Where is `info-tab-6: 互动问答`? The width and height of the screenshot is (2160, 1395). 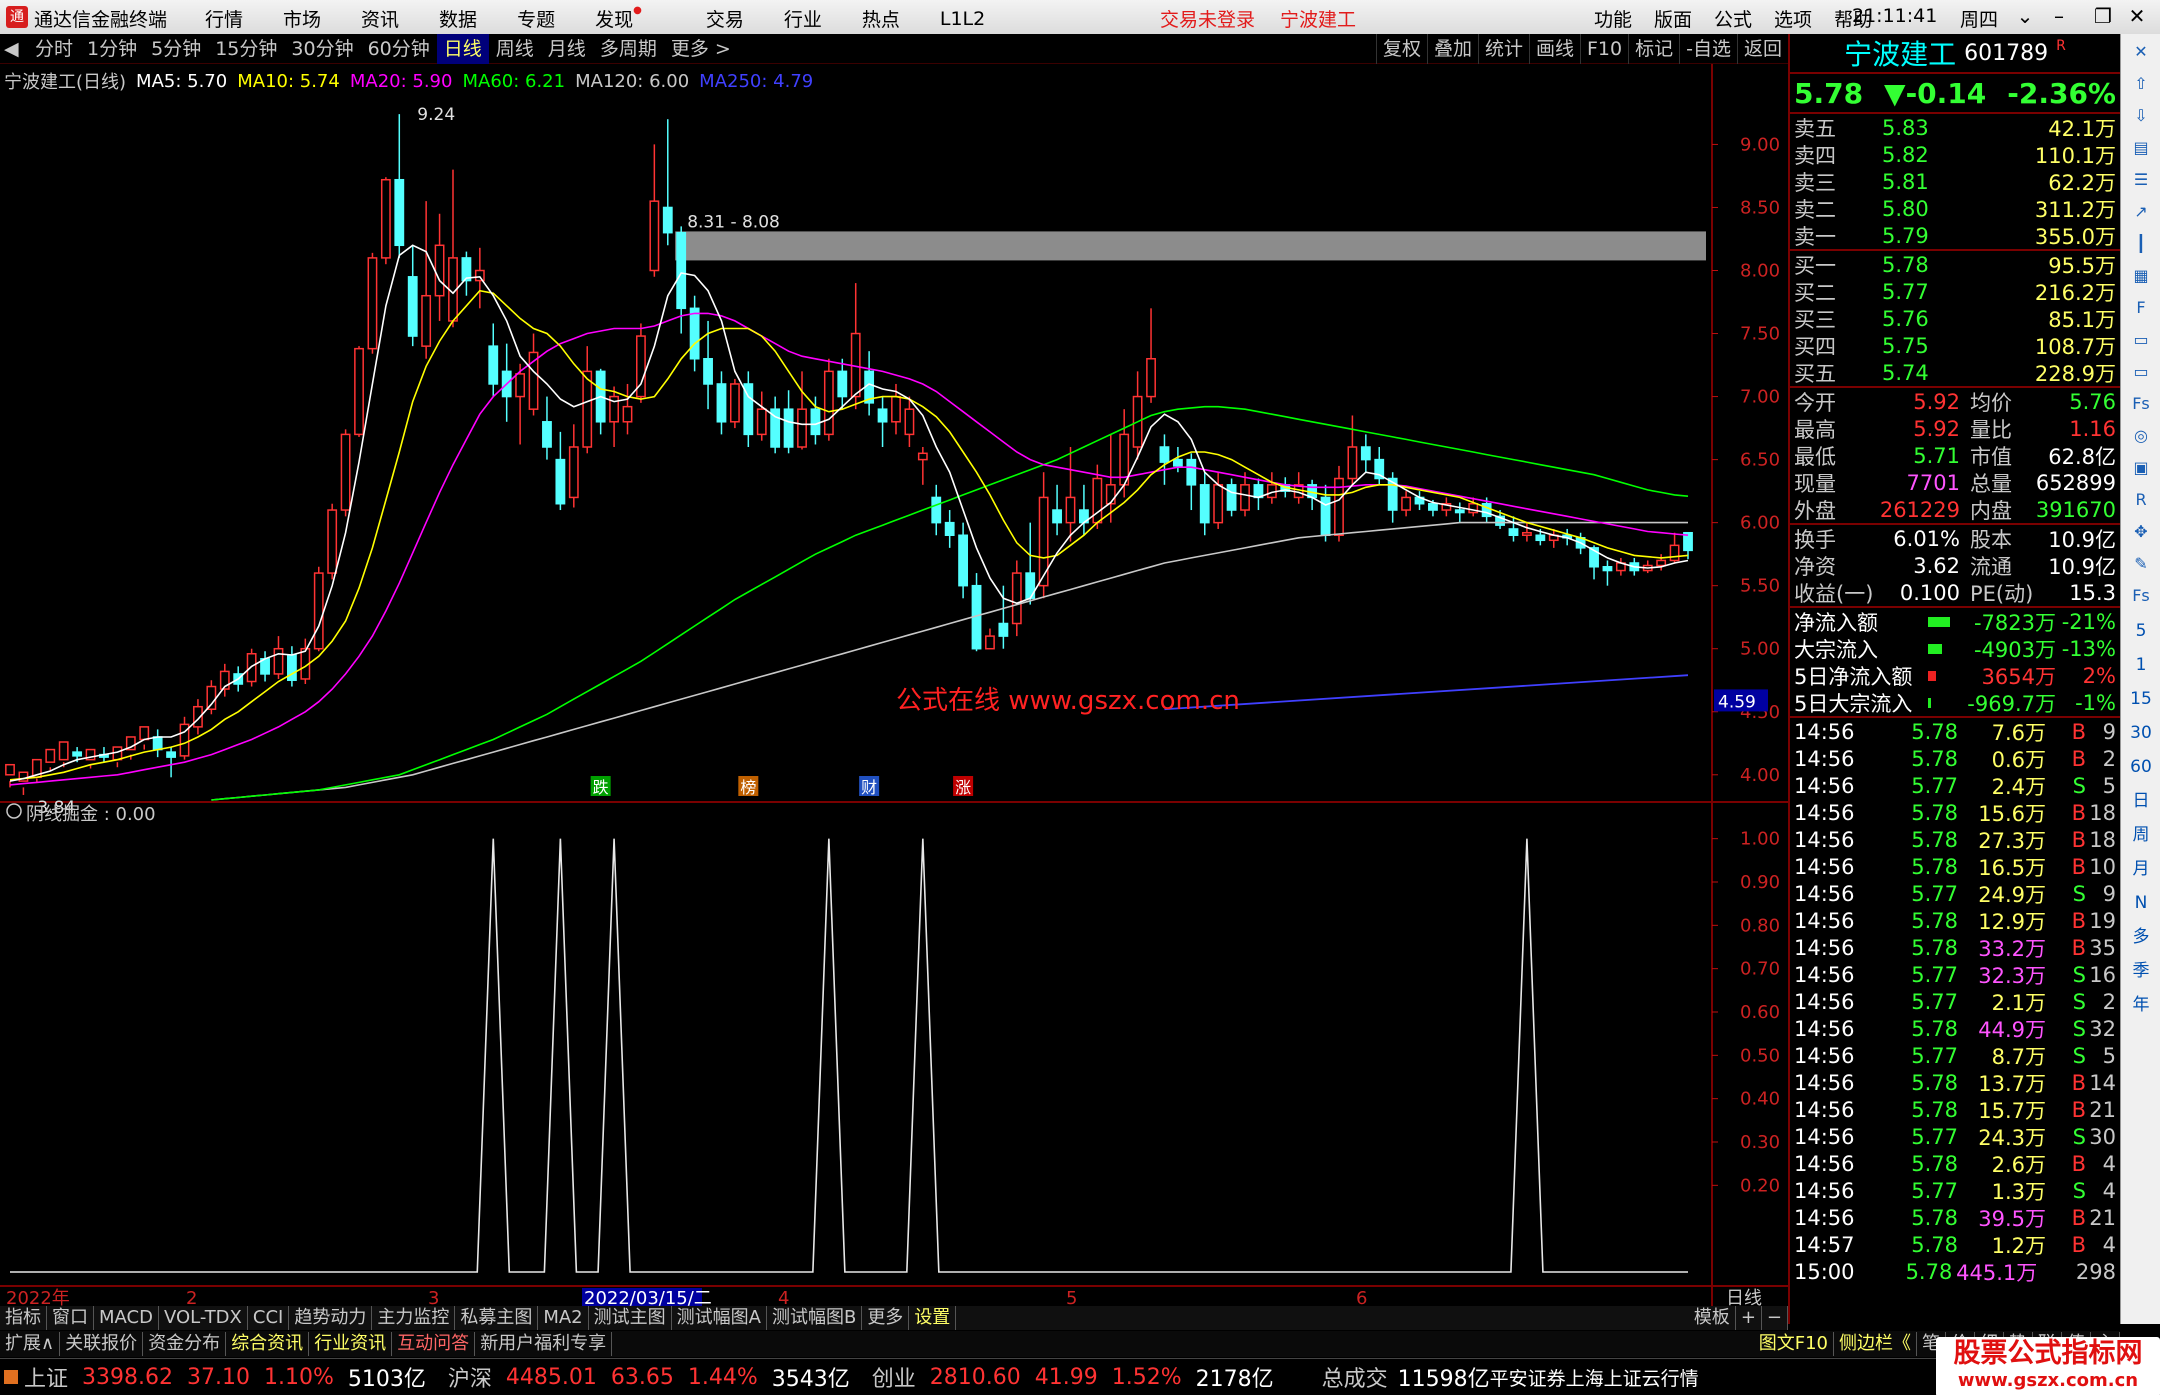 info-tab-6: 互动问答 is located at coordinates (434, 1344).